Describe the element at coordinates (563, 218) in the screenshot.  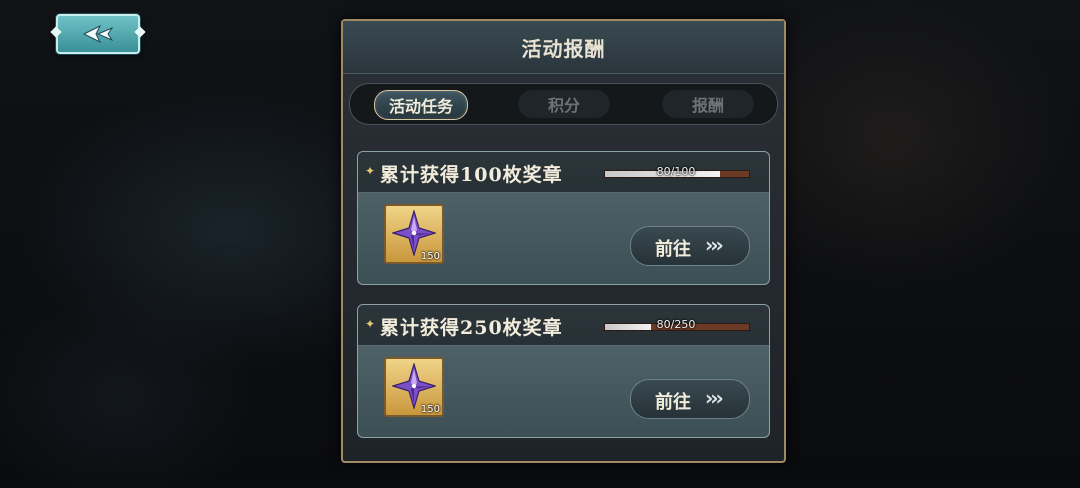
I see `task-card: ✦ 累计获得100枚奖章 80/100 150 前往 ›››` at that location.